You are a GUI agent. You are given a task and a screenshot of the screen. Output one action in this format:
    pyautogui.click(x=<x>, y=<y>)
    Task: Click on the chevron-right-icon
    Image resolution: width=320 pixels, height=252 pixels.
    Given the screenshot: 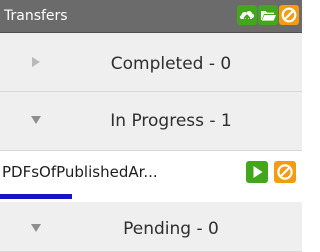 What is the action you would take?
    pyautogui.click(x=36, y=62)
    